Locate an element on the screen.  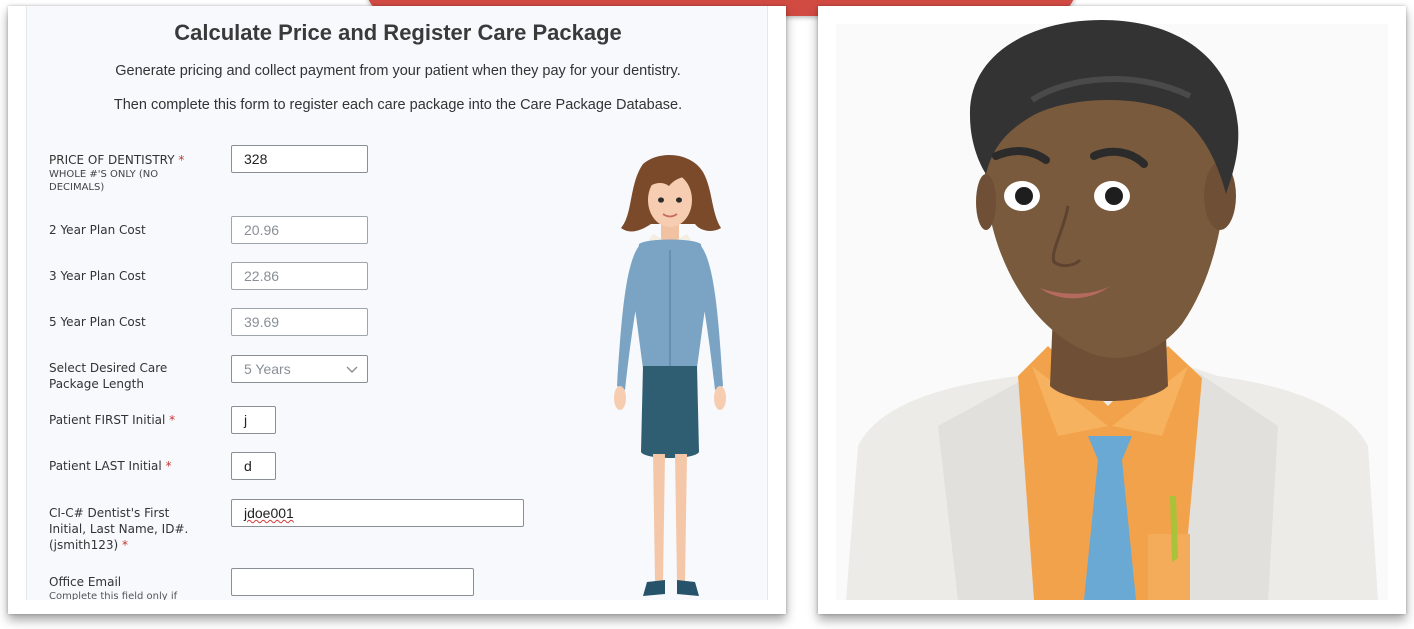
price-input: 328 is located at coordinates (299, 159).